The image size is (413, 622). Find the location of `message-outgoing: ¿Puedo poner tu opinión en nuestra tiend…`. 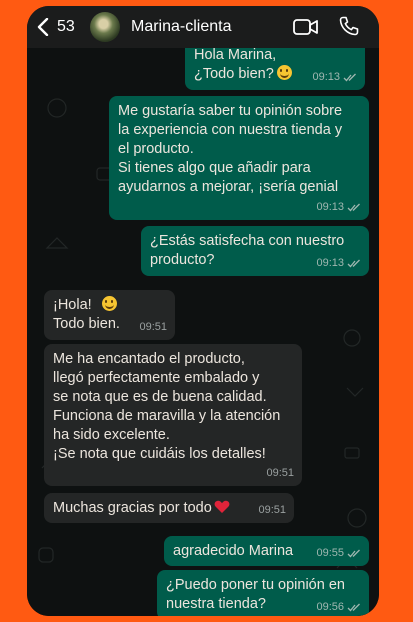

message-outgoing: ¿Puedo poner tu opinión en nuestra tiend… is located at coordinates (263, 593).